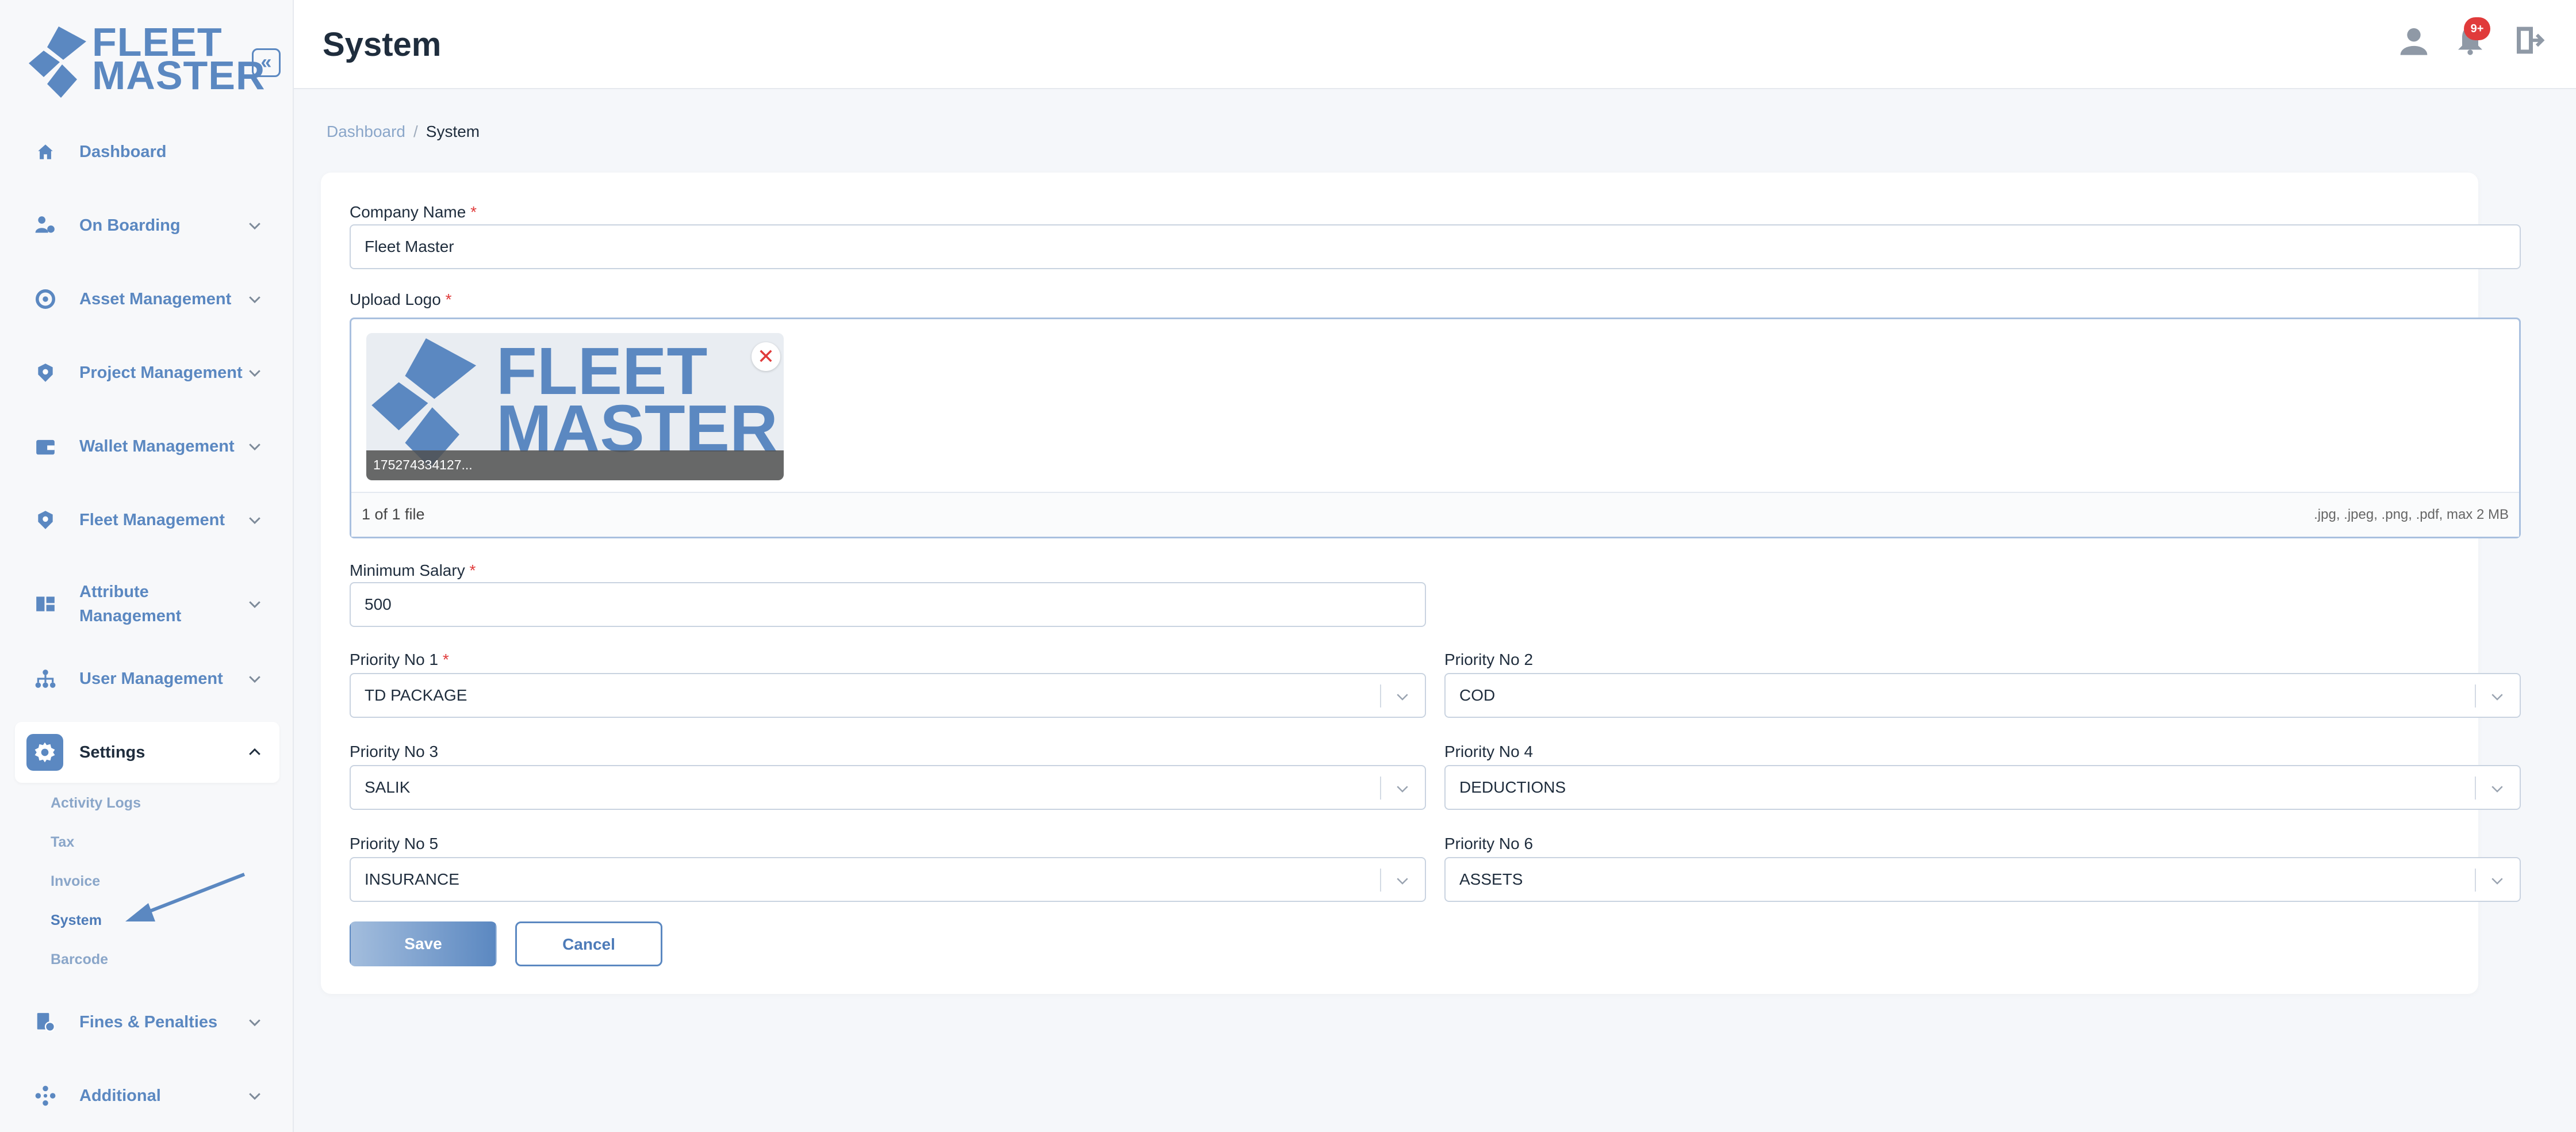 This screenshot has height=1132, width=2576. What do you see at coordinates (1435, 44) in the screenshot?
I see `topbar: System` at bounding box center [1435, 44].